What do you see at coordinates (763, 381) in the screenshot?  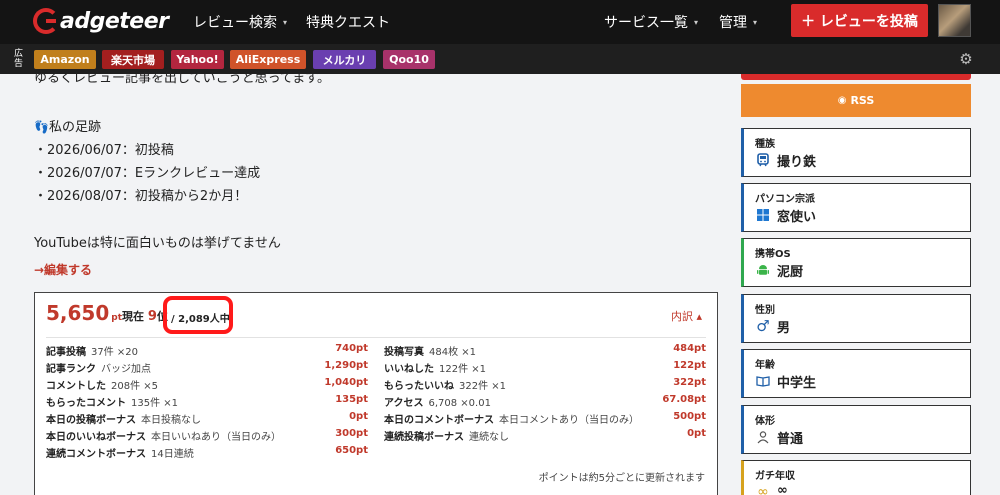 I see `book-icon` at bounding box center [763, 381].